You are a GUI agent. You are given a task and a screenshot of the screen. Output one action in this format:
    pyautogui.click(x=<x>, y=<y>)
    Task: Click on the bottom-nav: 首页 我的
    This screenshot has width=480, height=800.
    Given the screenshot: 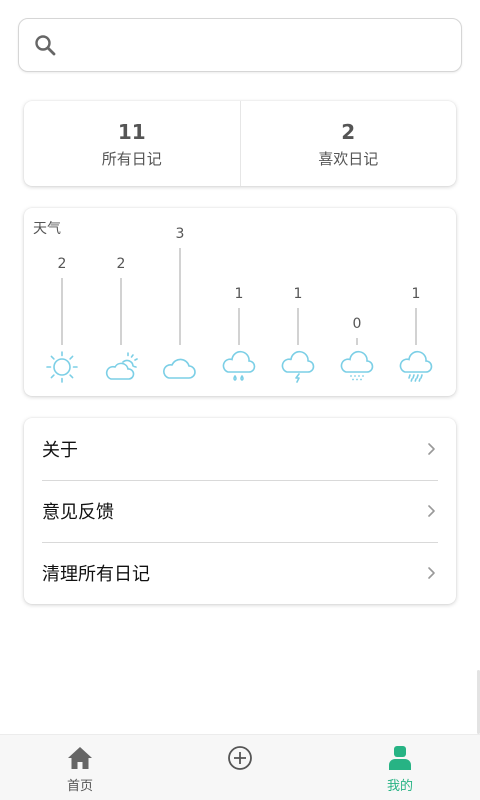 What is the action you would take?
    pyautogui.click(x=240, y=767)
    